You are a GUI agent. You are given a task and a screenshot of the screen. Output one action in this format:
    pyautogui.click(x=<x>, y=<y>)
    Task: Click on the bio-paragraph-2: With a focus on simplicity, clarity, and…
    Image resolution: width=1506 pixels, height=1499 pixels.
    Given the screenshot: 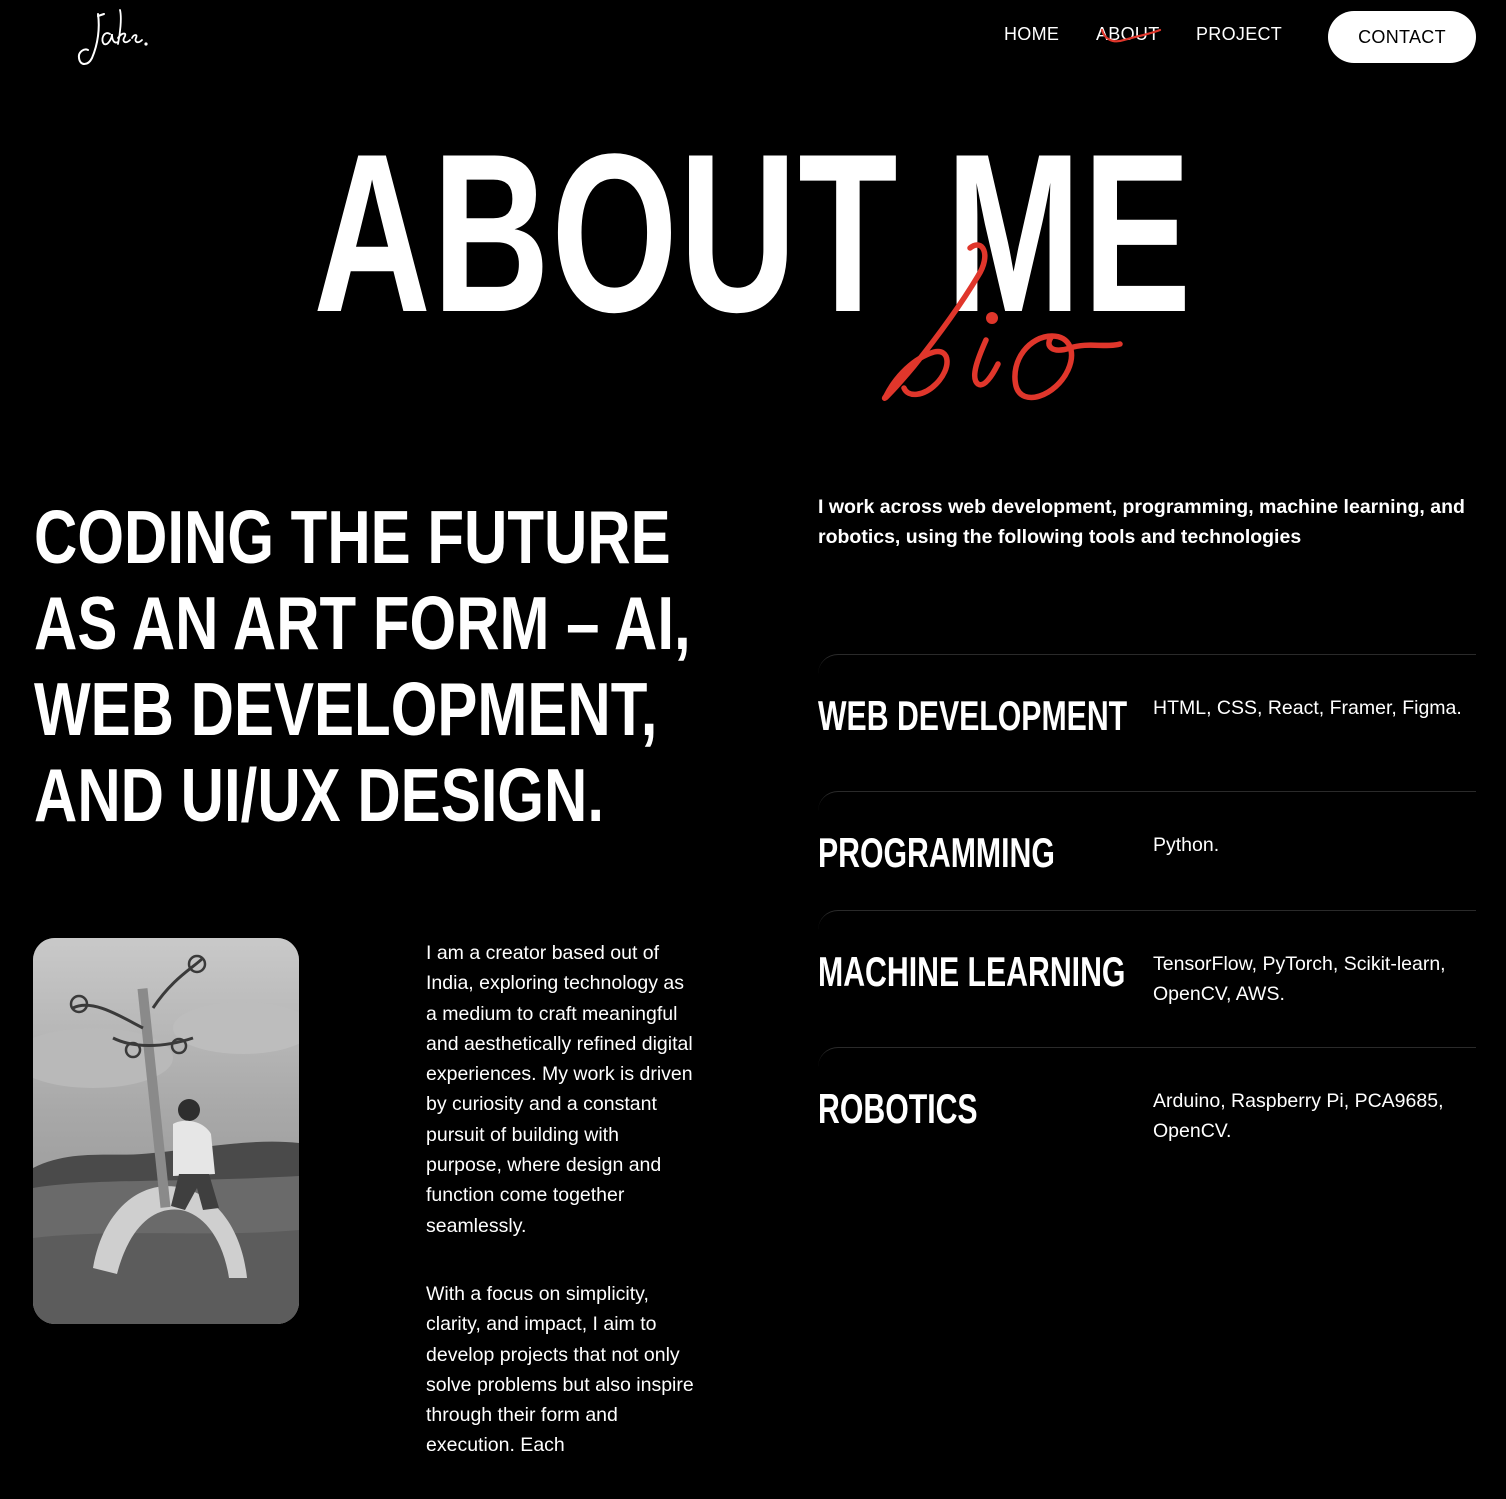 What is the action you would take?
    pyautogui.click(x=560, y=1369)
    